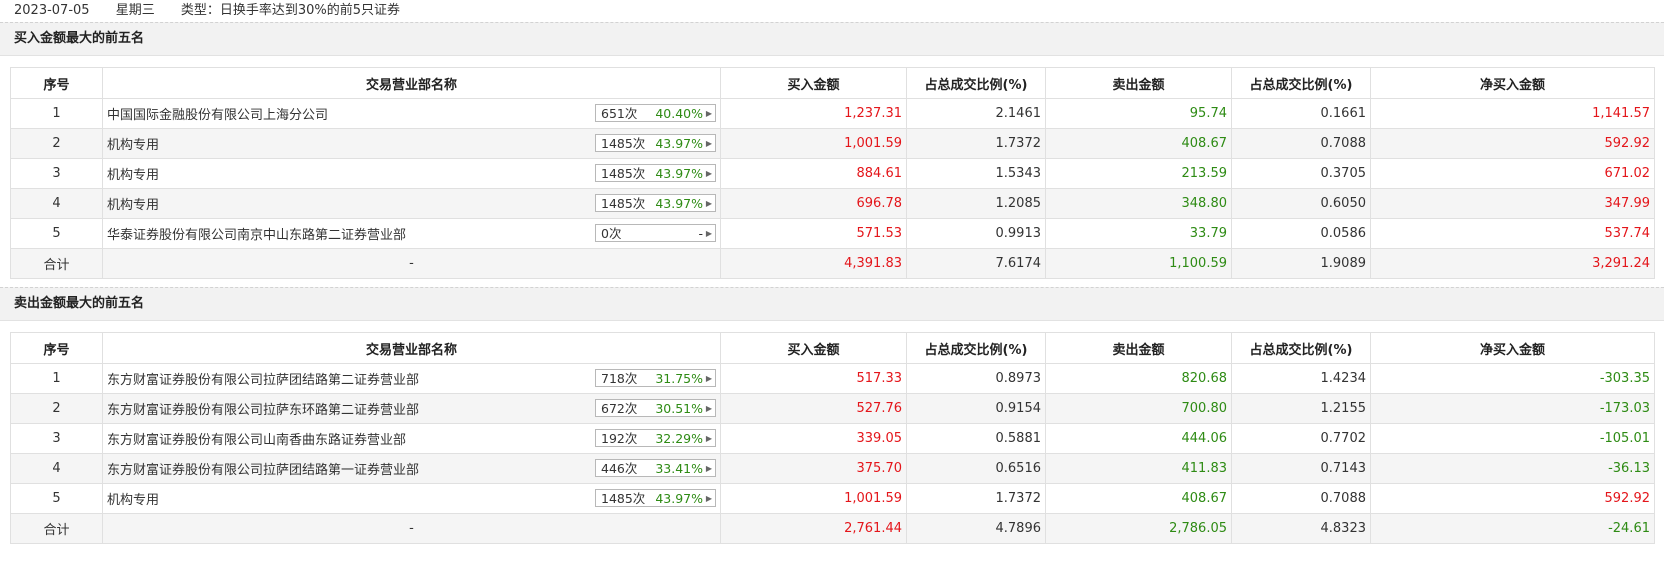  I want to click on buy-amount: 517.33, so click(813, 378).